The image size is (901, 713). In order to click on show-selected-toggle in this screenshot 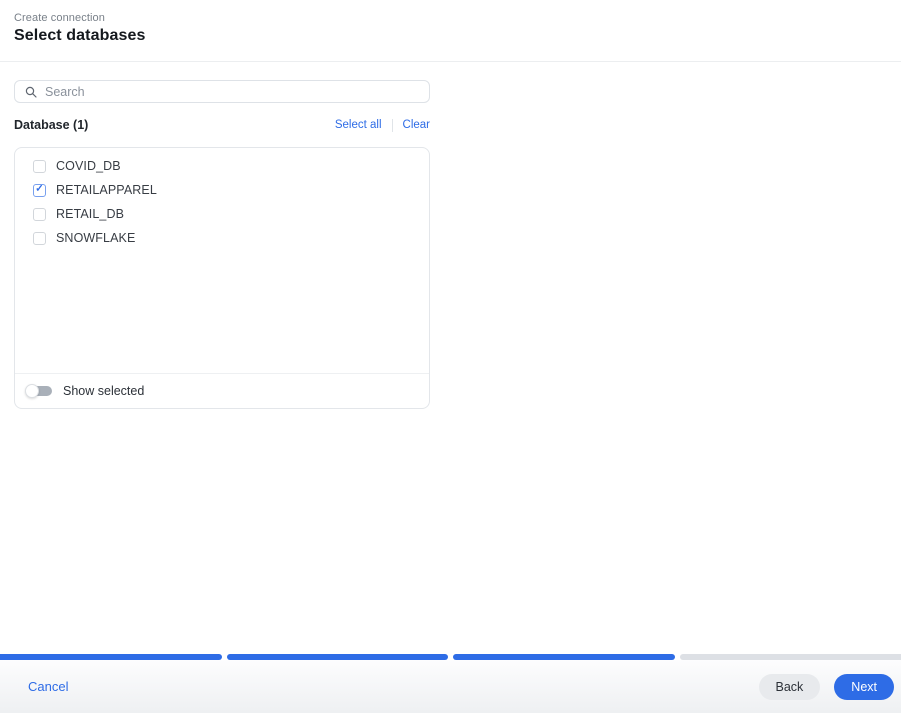, I will do `click(38, 391)`.